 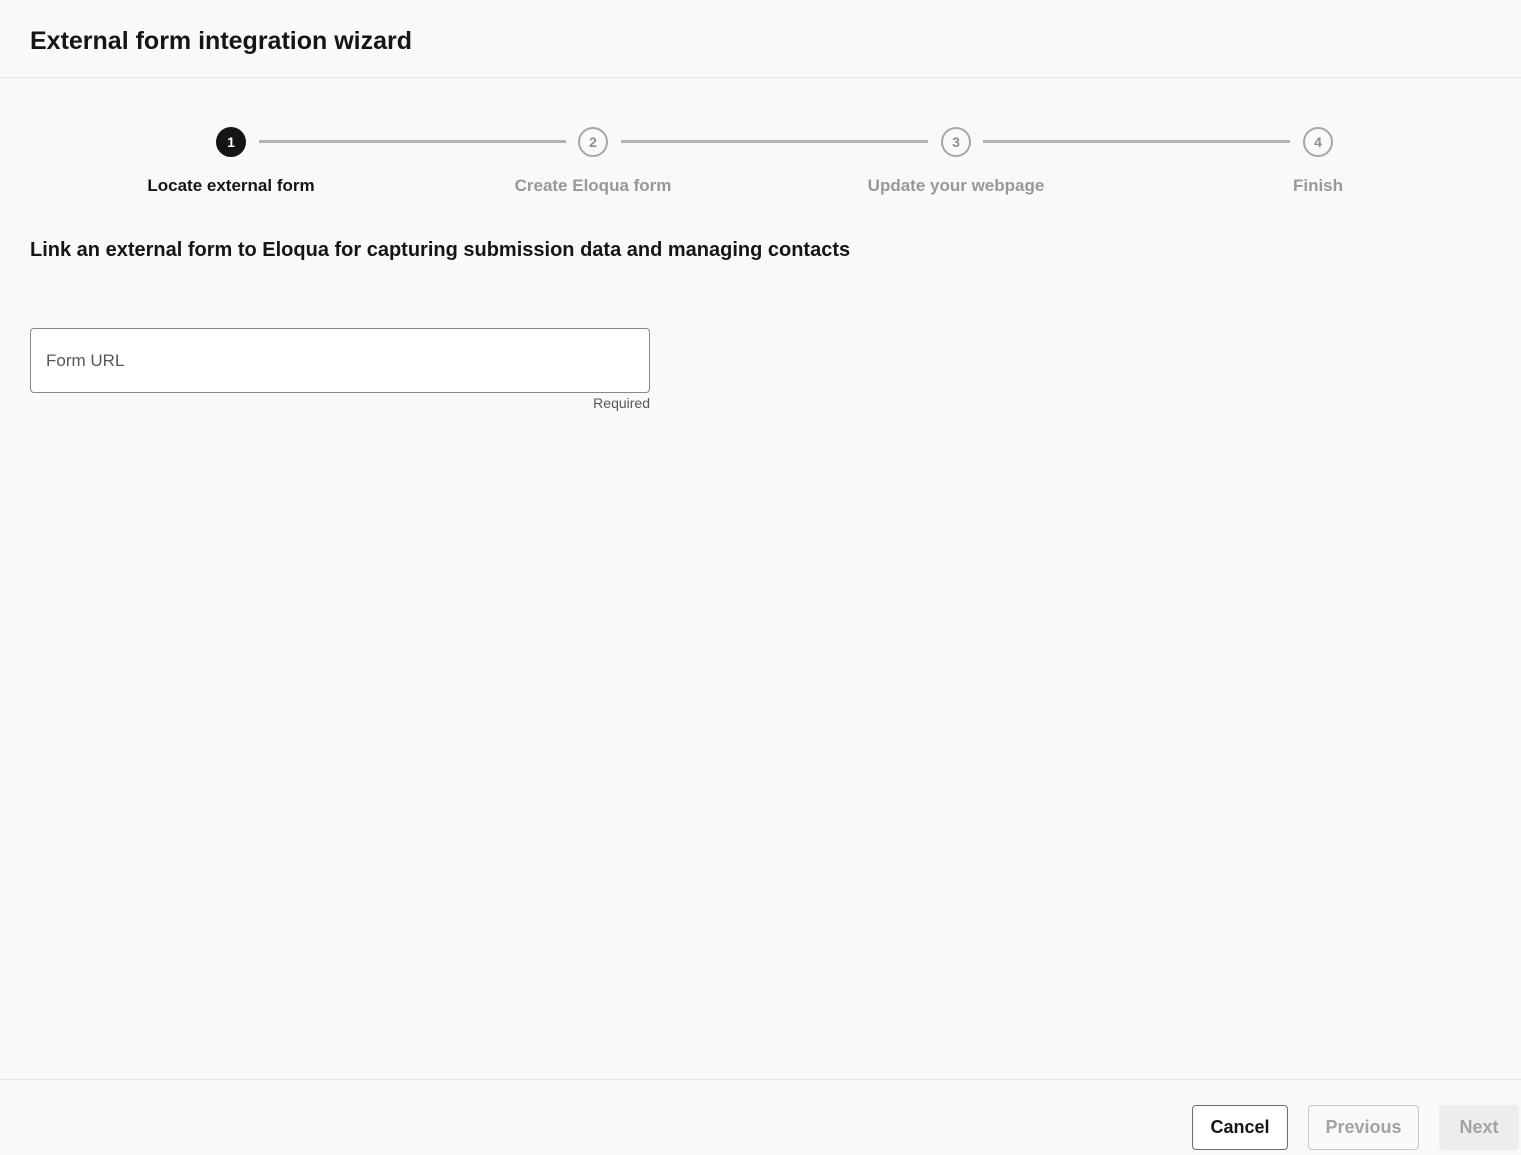 I want to click on cancel-button: Cancel, so click(x=1240, y=1127).